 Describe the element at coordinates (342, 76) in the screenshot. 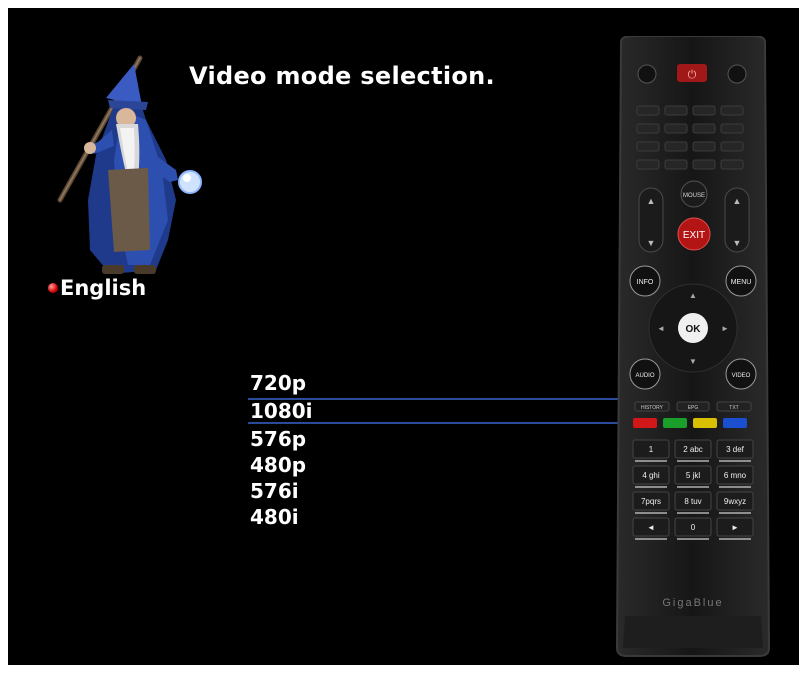

I see `page-title: Video mode selection.` at that location.